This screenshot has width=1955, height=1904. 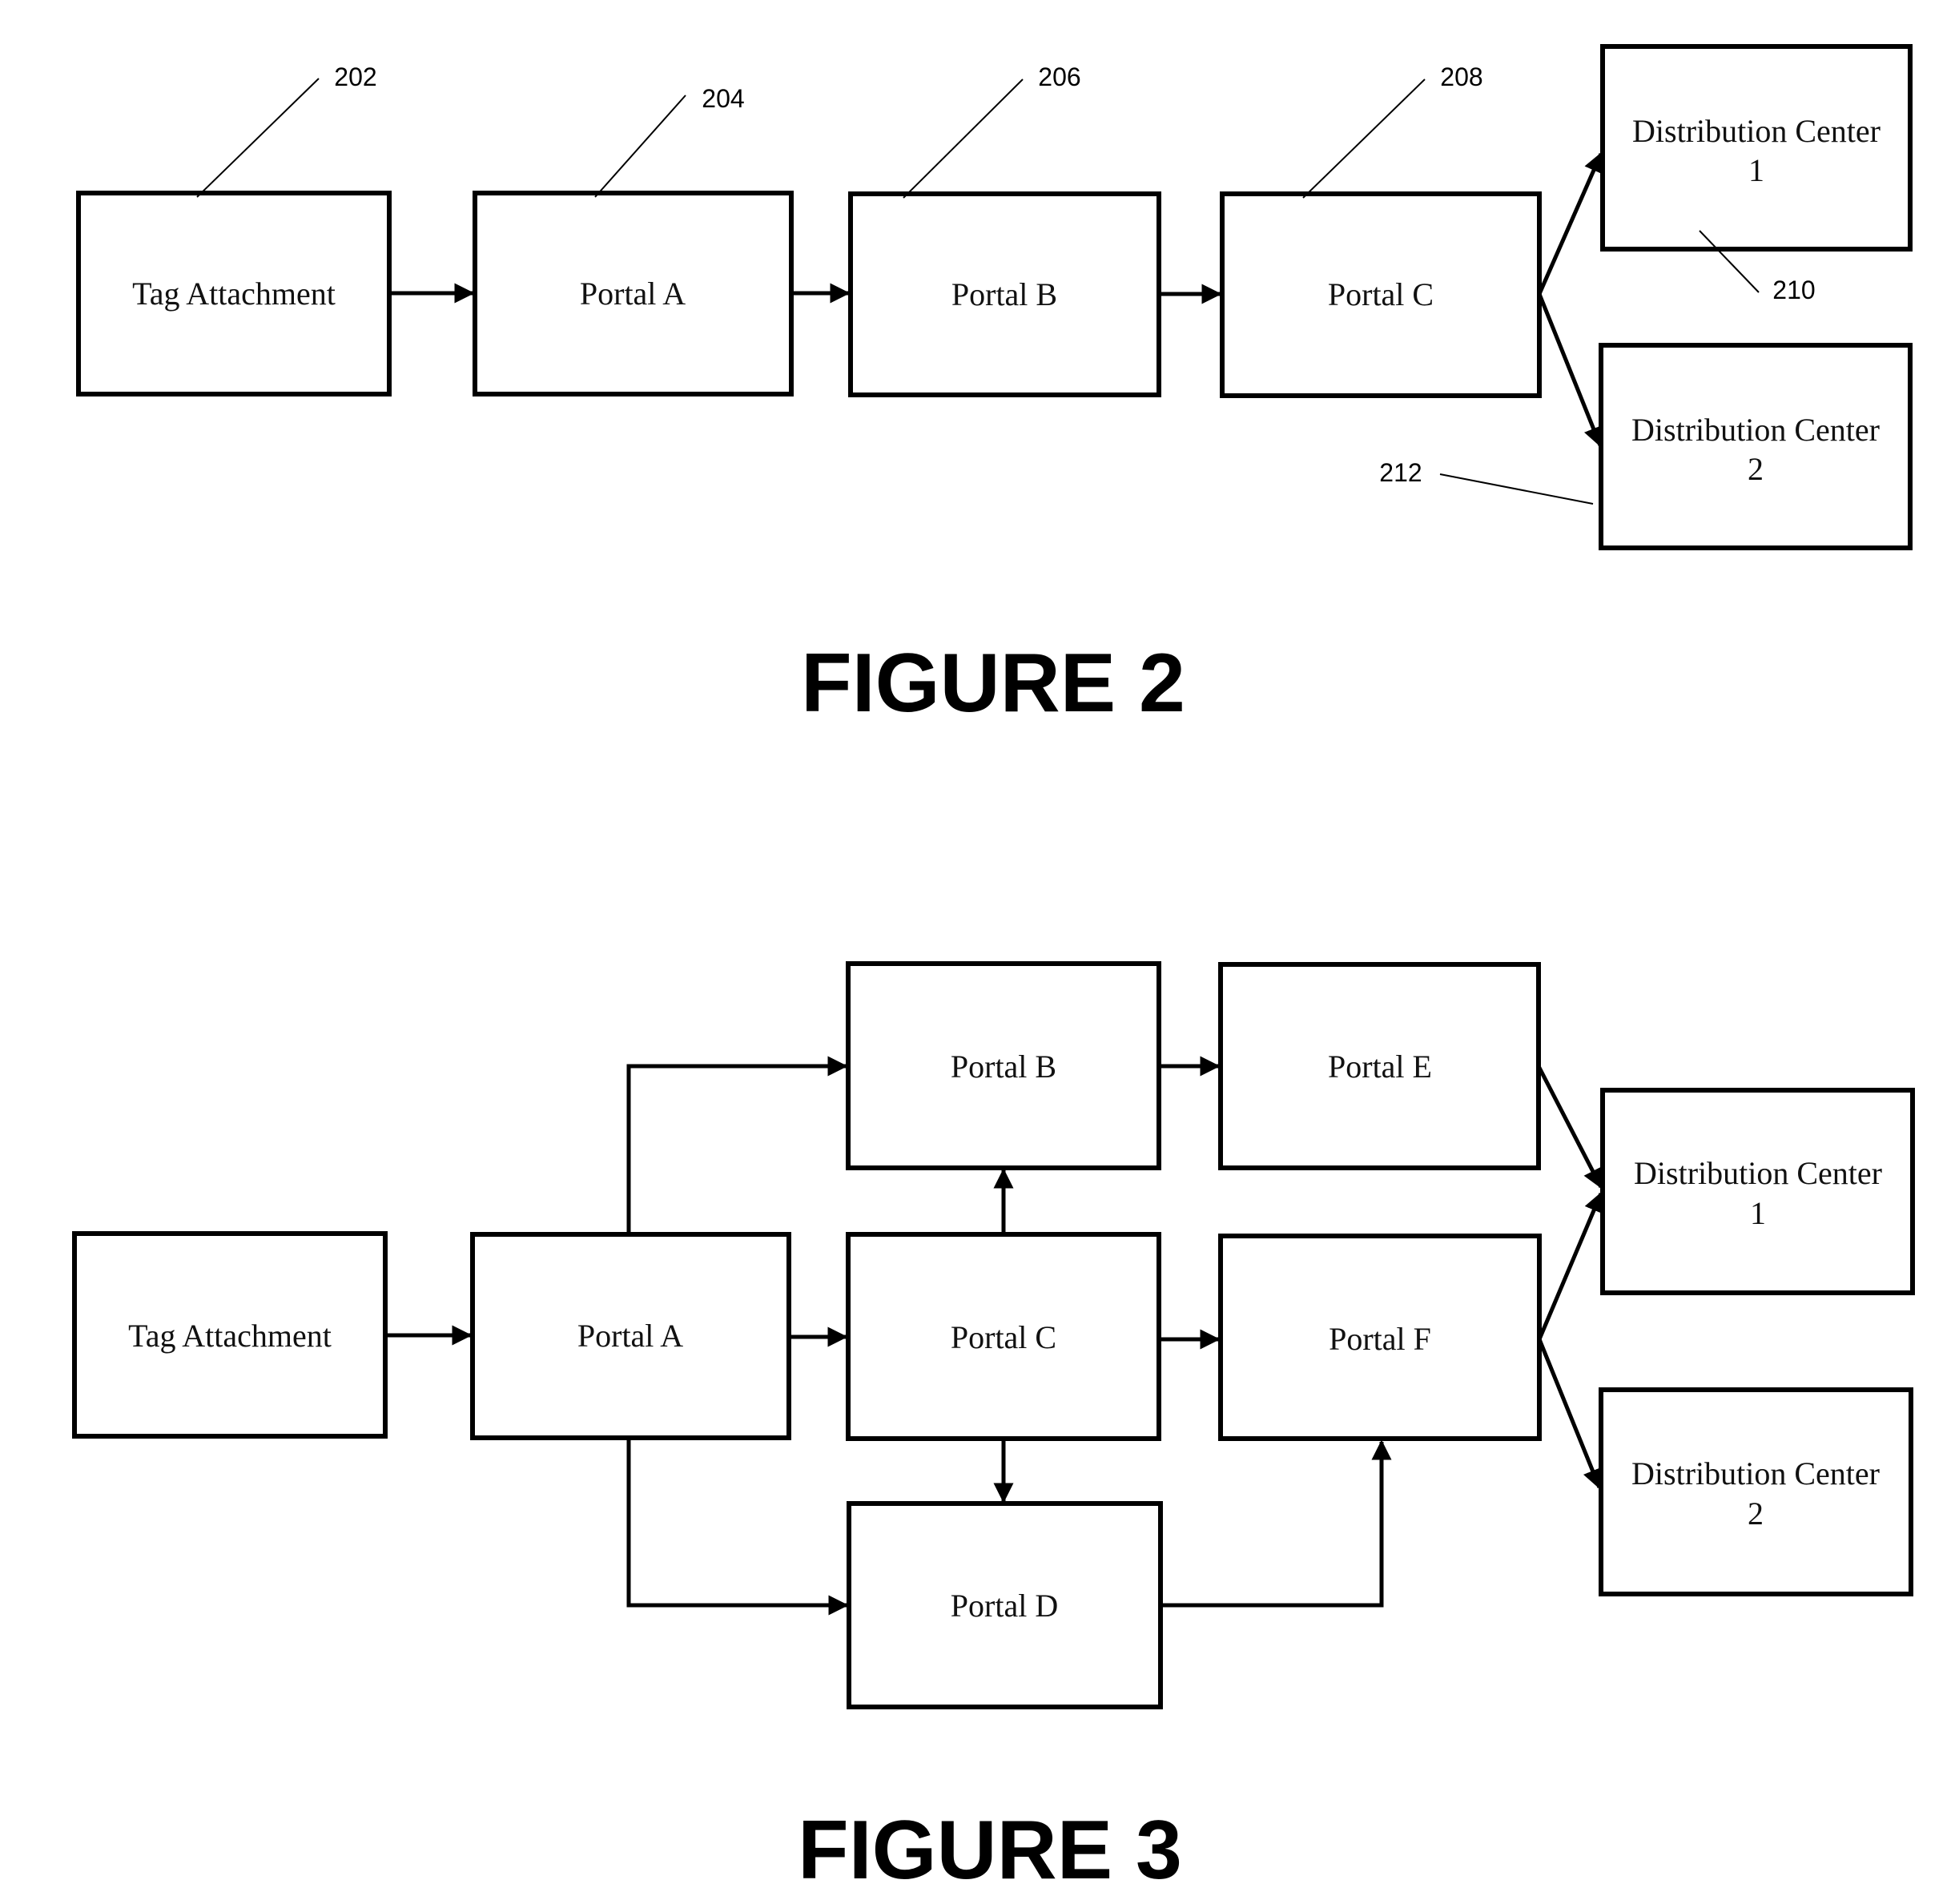 I want to click on ref-202: 202, so click(x=286, y=130).